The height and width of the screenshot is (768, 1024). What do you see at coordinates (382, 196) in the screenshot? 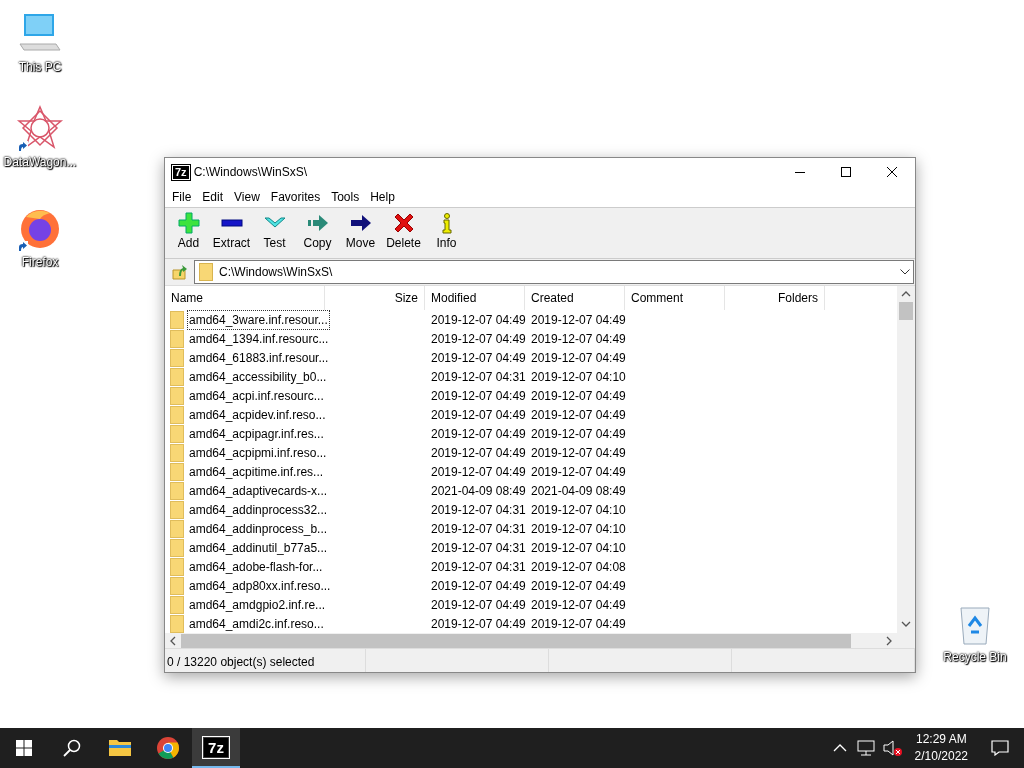
I see `menu-item: Help` at bounding box center [382, 196].